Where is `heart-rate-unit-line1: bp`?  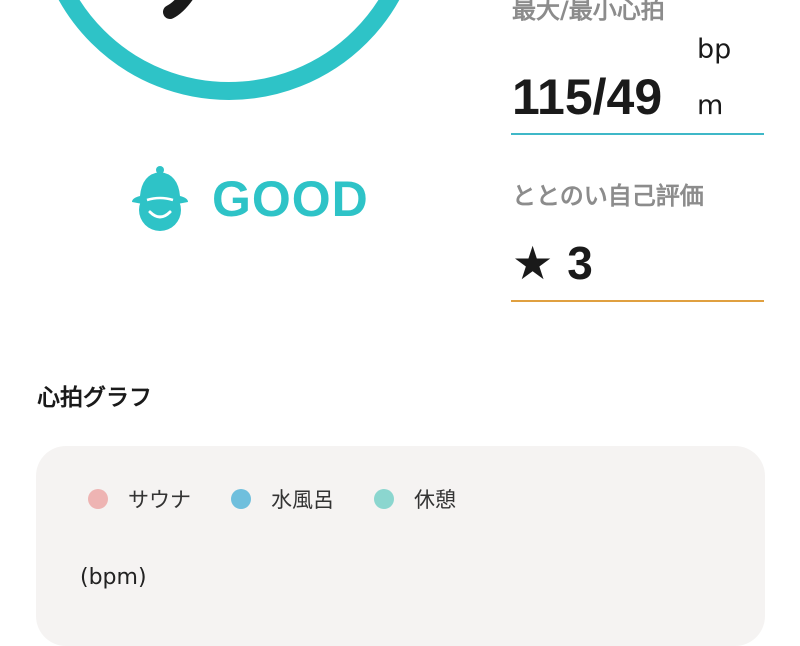
heart-rate-unit-line1: bp is located at coordinates (714, 49).